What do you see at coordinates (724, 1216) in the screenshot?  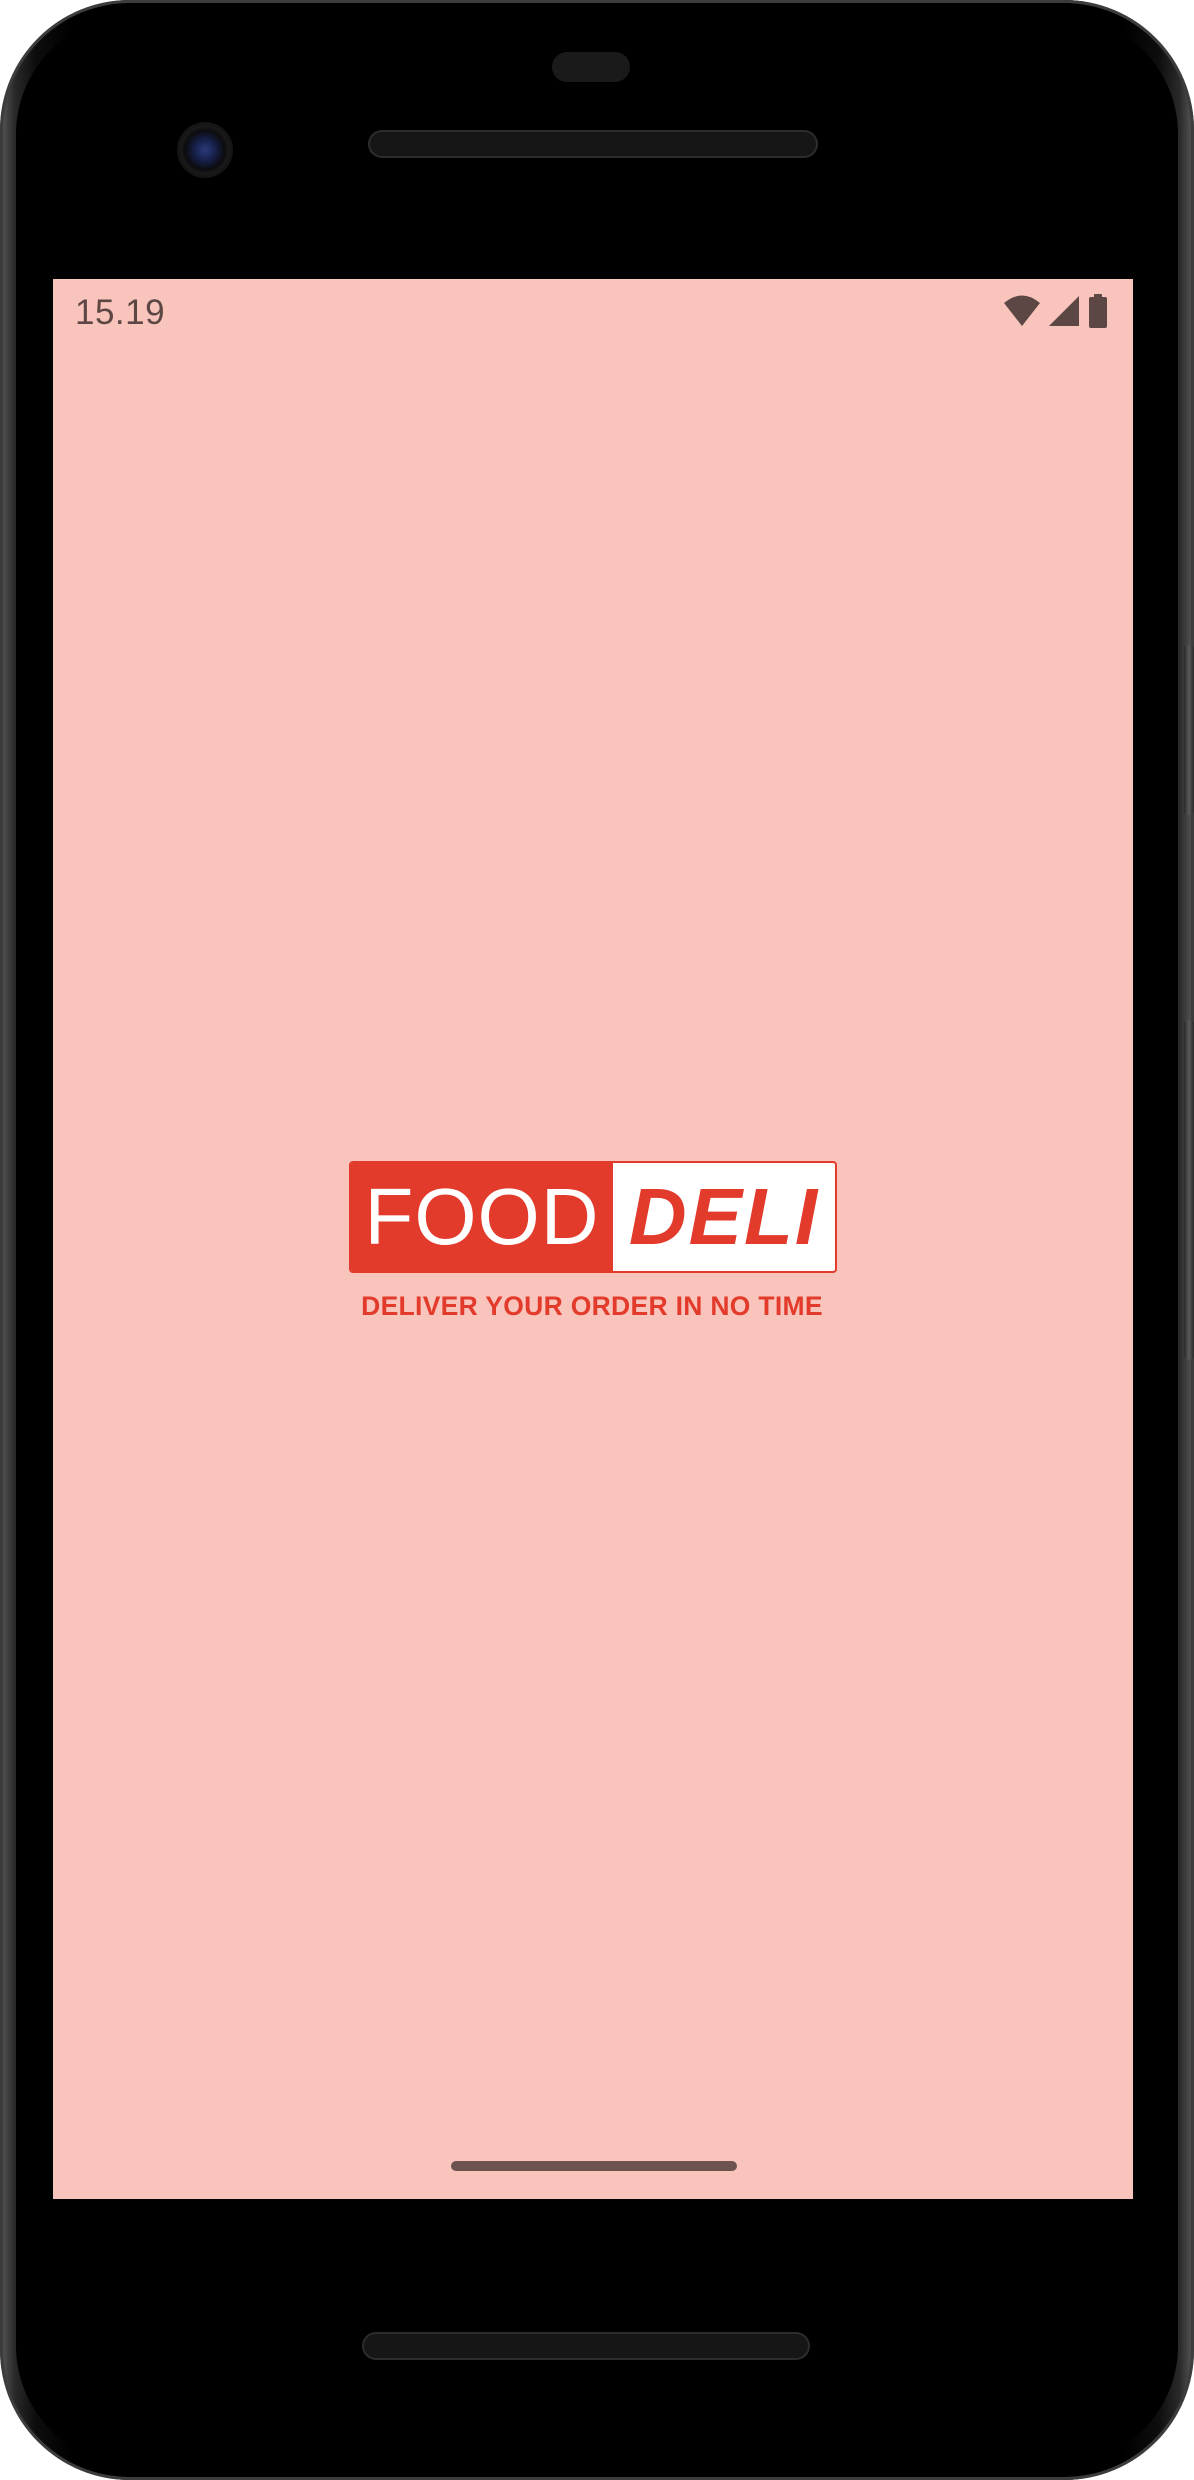 I see `logo-deli-text: DELI` at bounding box center [724, 1216].